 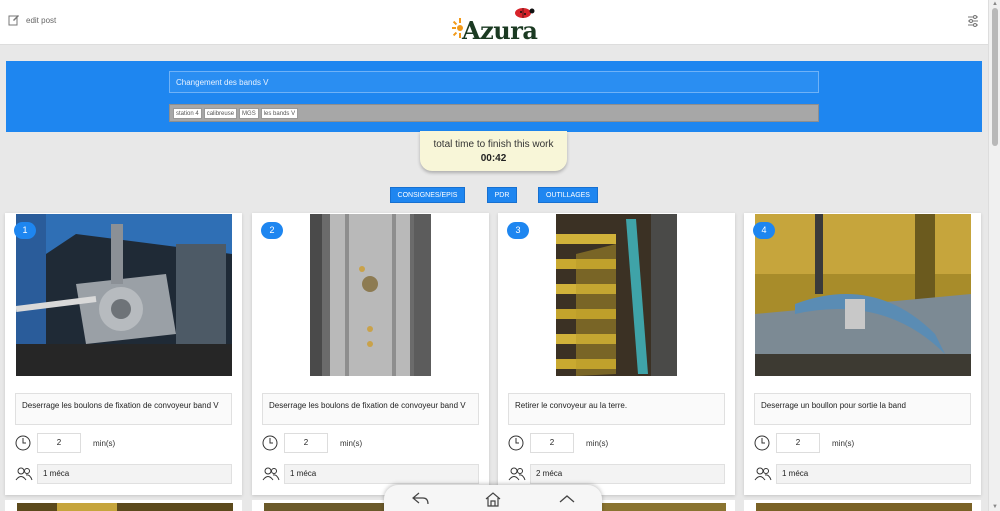 I want to click on page-scrollbar: ▲ ▼, so click(x=994, y=255).